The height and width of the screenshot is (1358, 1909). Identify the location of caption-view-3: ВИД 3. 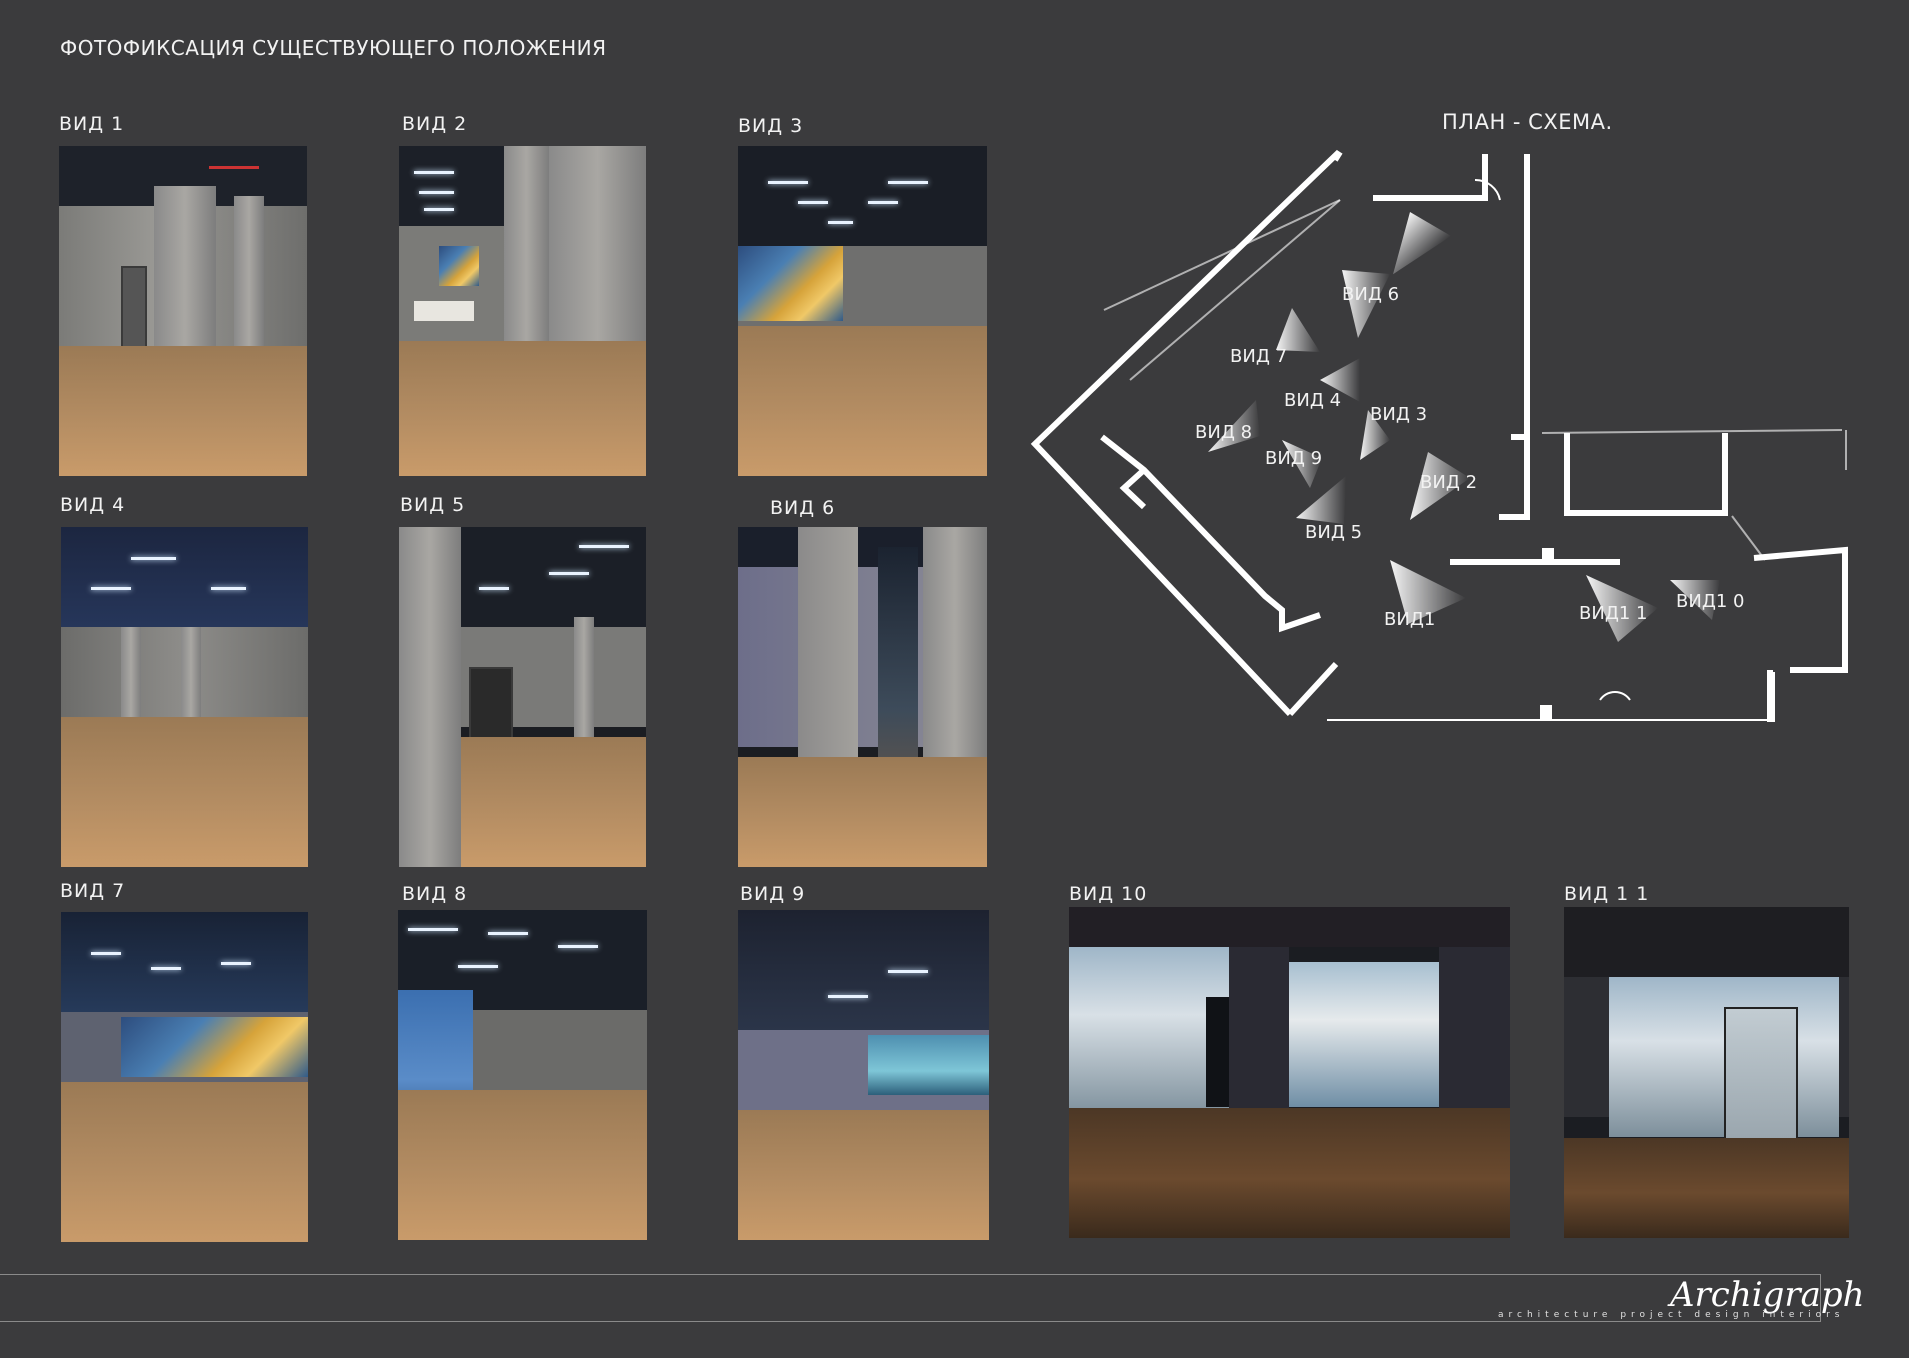
(771, 126).